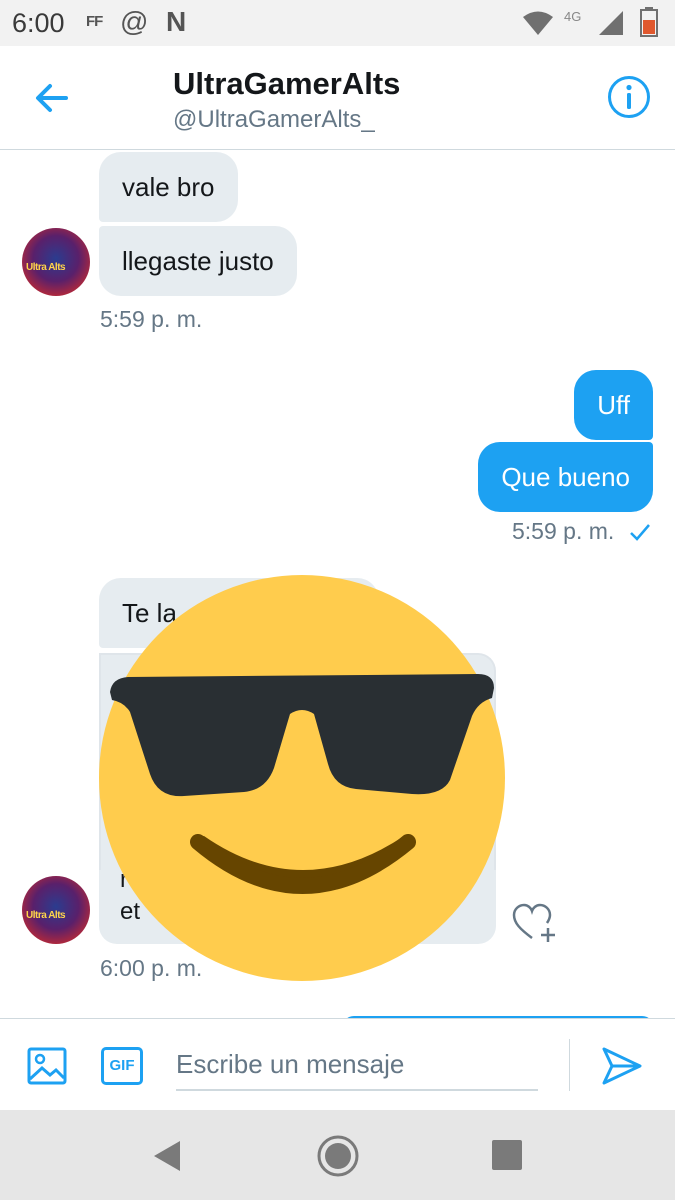 This screenshot has width=675, height=1200. Describe the element at coordinates (569, 1065) in the screenshot. I see `divider` at that location.